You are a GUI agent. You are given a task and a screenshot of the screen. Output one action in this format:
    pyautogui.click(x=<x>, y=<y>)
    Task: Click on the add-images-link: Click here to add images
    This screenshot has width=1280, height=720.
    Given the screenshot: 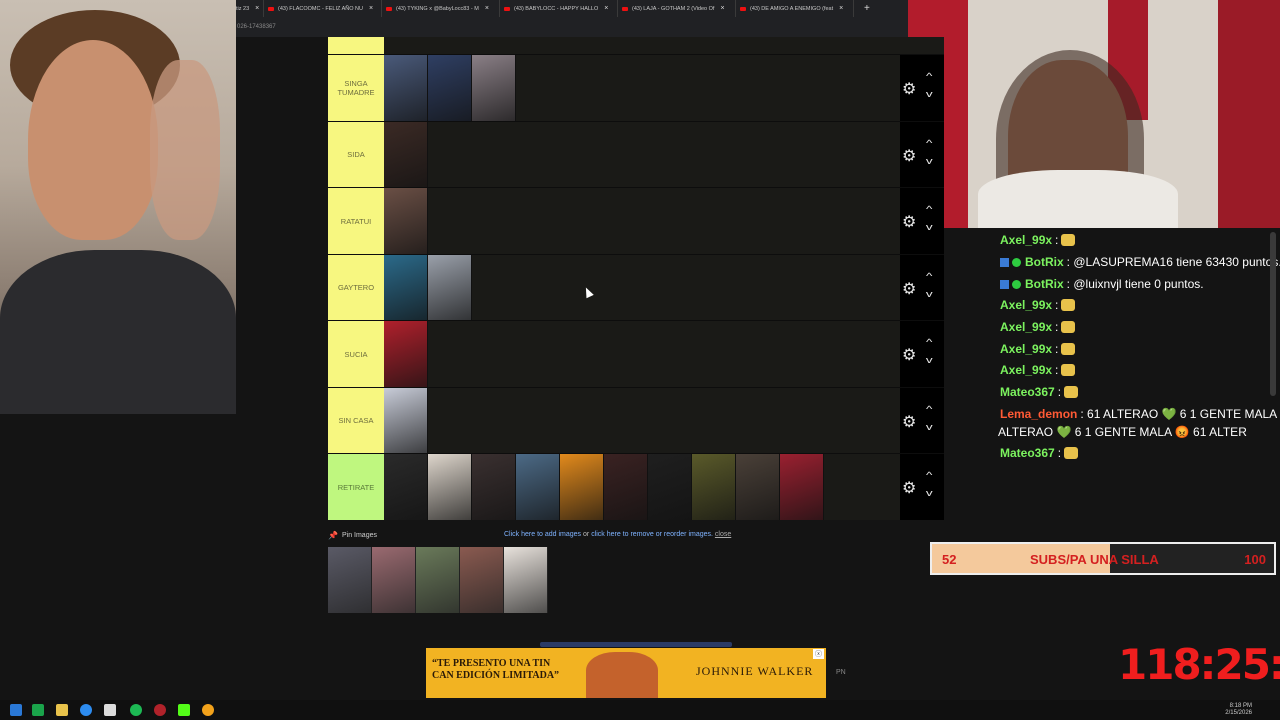 What is the action you would take?
    pyautogui.click(x=542, y=534)
    